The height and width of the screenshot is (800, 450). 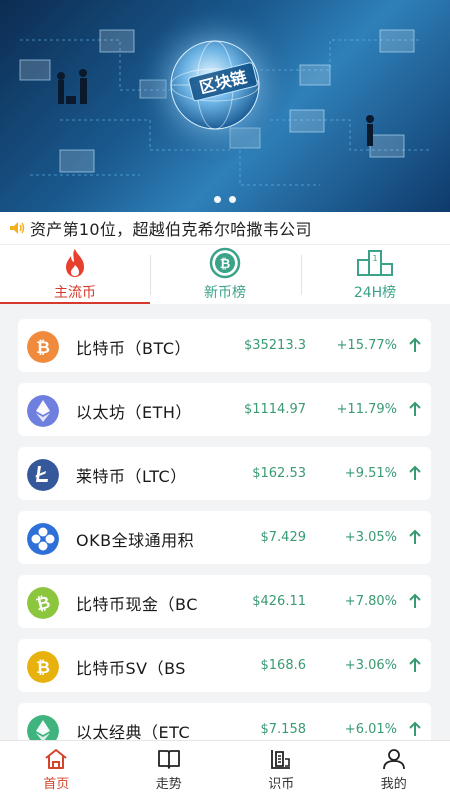 I want to click on coin-price: $7.429, so click(x=283, y=537).